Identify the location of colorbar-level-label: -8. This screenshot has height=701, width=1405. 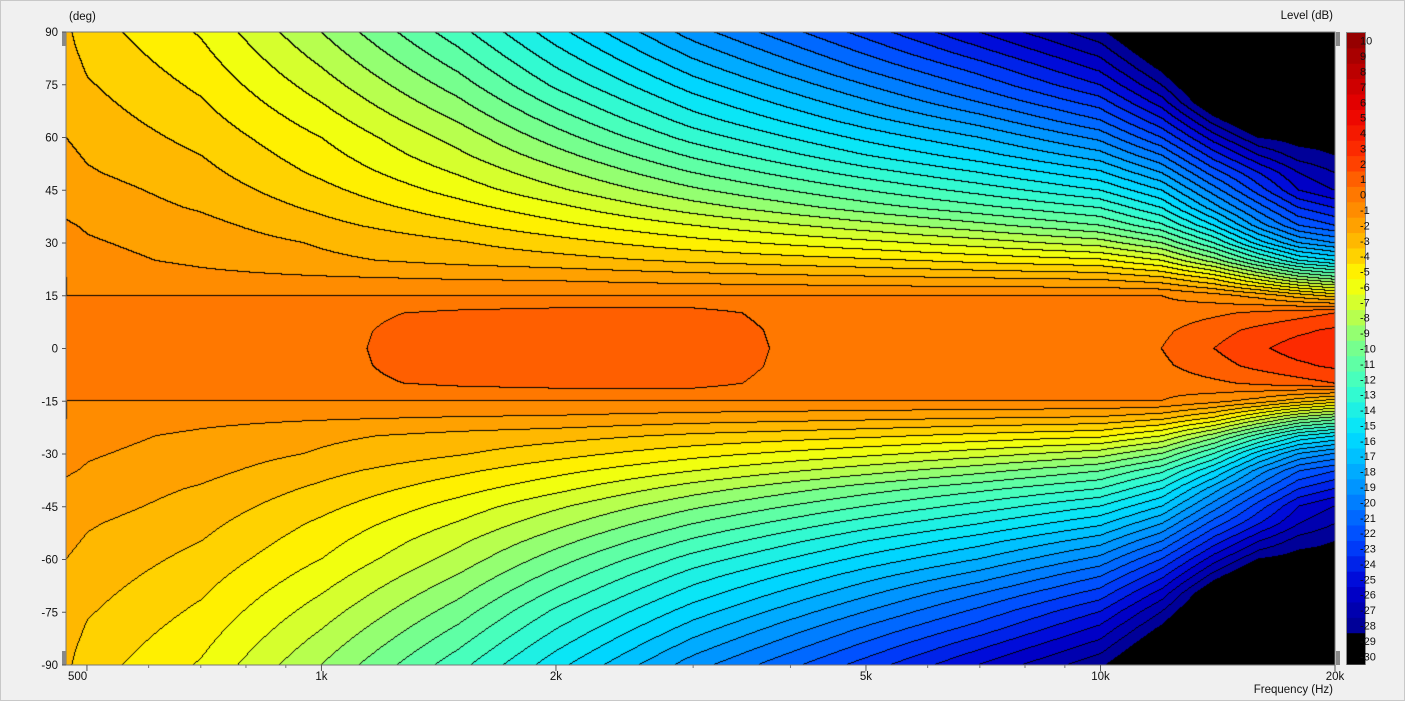
(1365, 319).